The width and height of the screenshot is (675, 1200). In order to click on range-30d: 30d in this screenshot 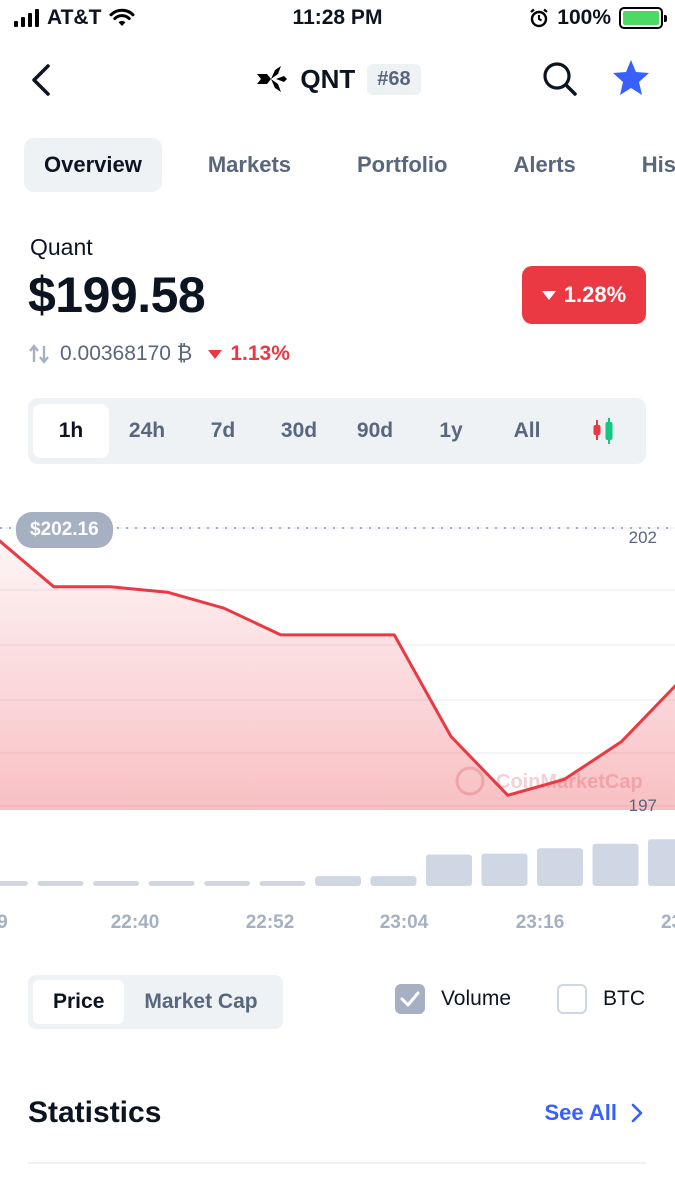, I will do `click(299, 431)`.